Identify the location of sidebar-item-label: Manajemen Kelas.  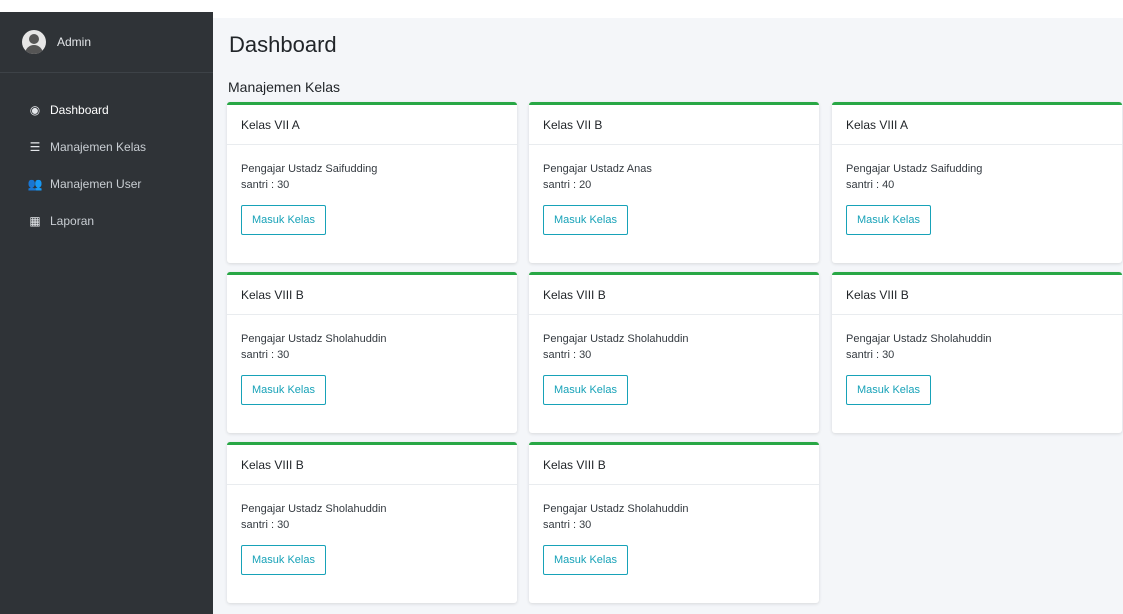
(98, 146).